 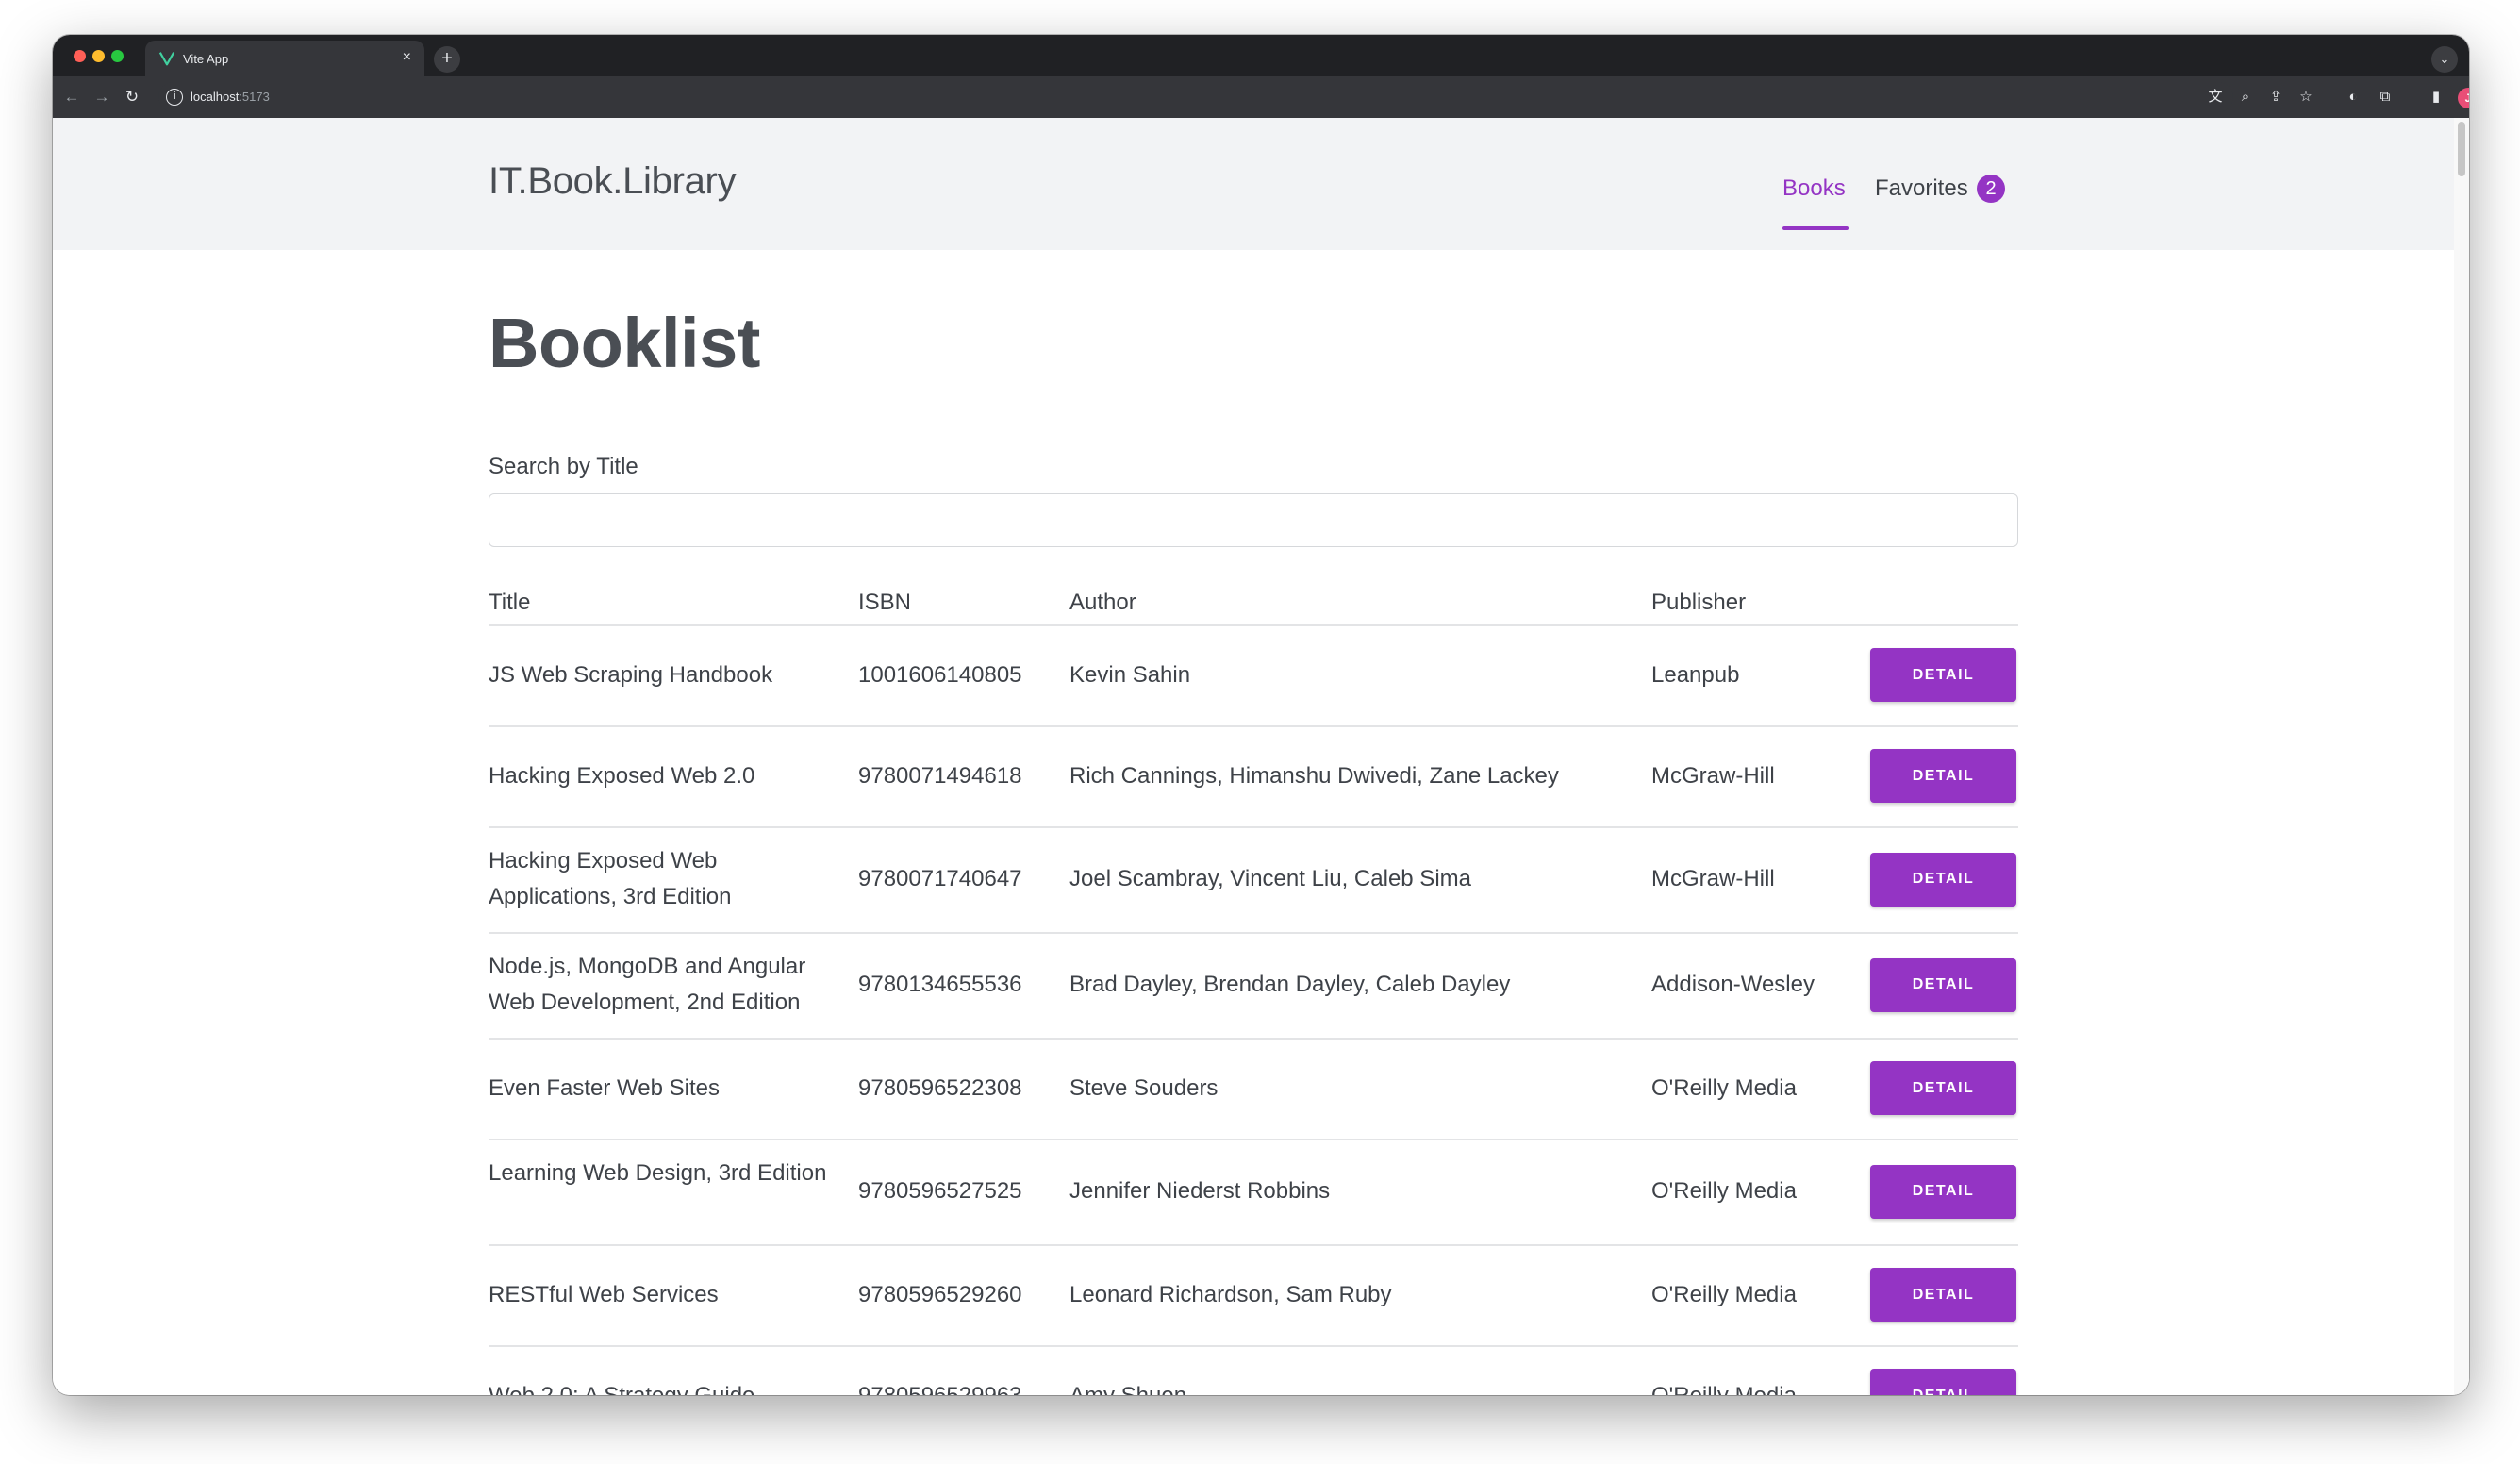 I want to click on nav-link-favorites: Favorites, so click(x=1922, y=188).